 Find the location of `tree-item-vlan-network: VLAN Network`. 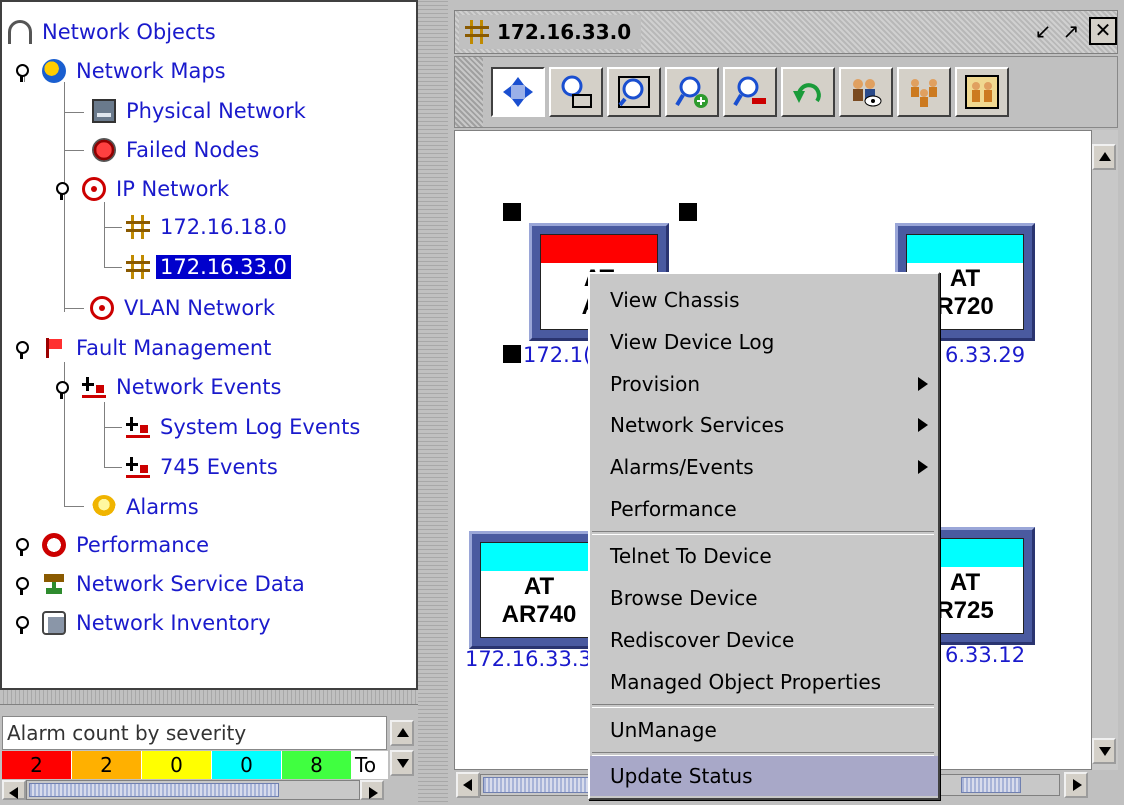

tree-item-vlan-network: VLAN Network is located at coordinates (184, 308).